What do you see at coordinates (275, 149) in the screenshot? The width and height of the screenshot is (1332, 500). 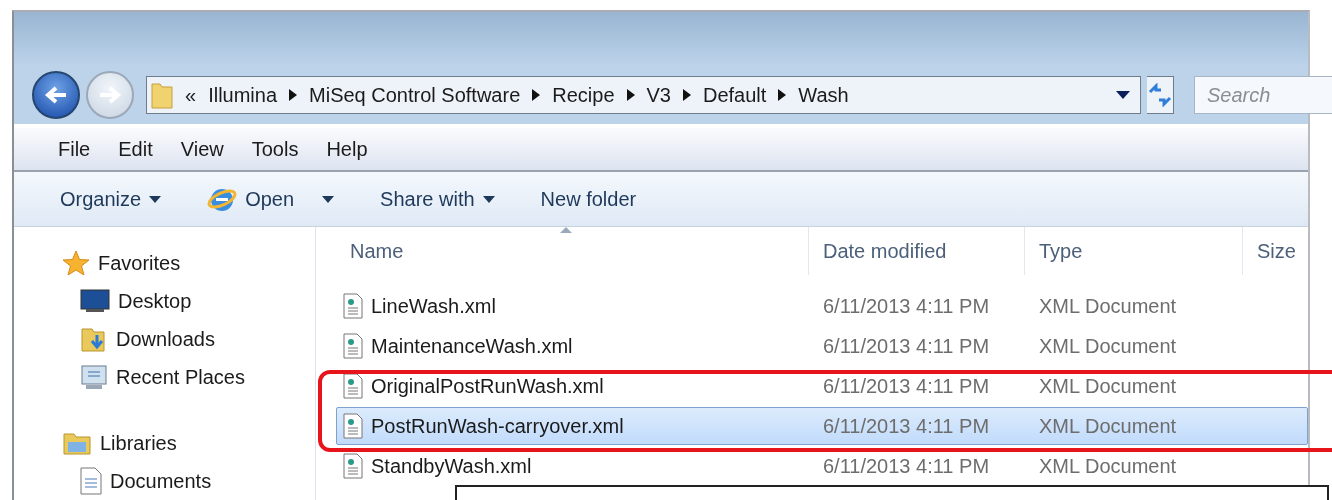 I see `menu-item: Tools` at bounding box center [275, 149].